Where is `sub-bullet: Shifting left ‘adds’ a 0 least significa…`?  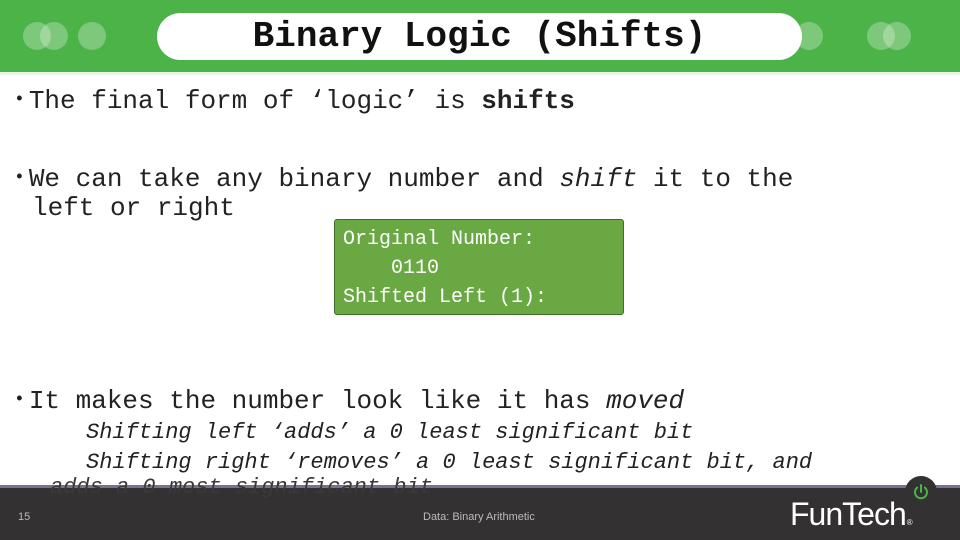
sub-bullet: Shifting left ‘adds’ a 0 least significa… is located at coordinates (390, 432).